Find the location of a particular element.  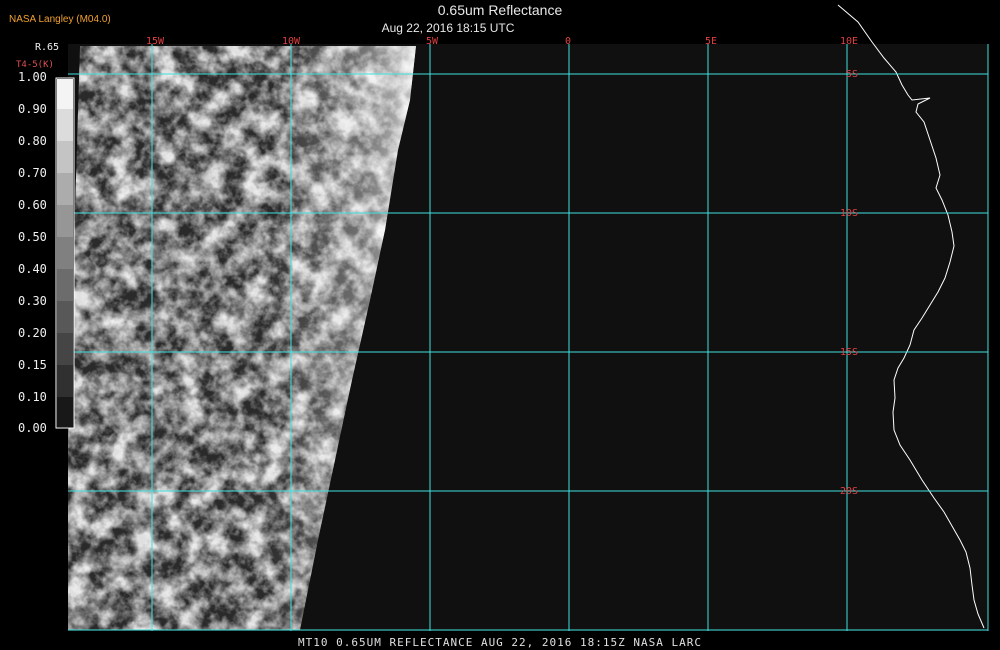

lon-label-0: 0 is located at coordinates (568, 41).